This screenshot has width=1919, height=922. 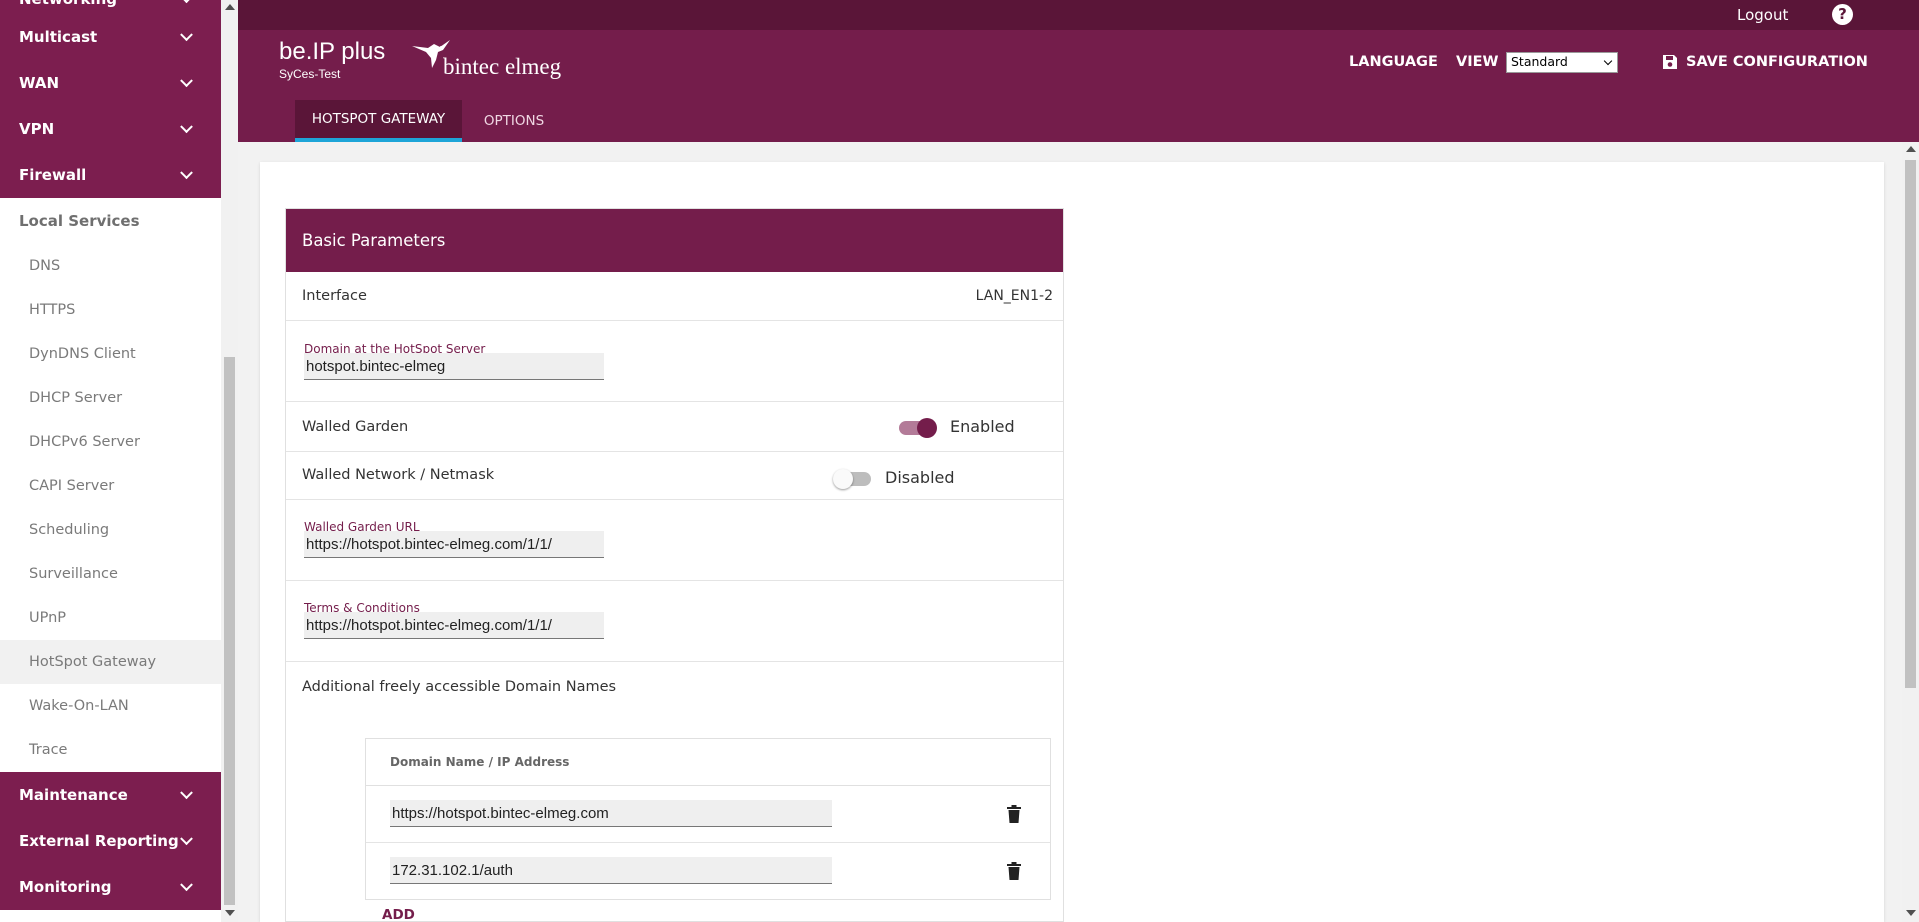 I want to click on sidebar-section-monitoring: Monitoring, so click(x=110, y=887).